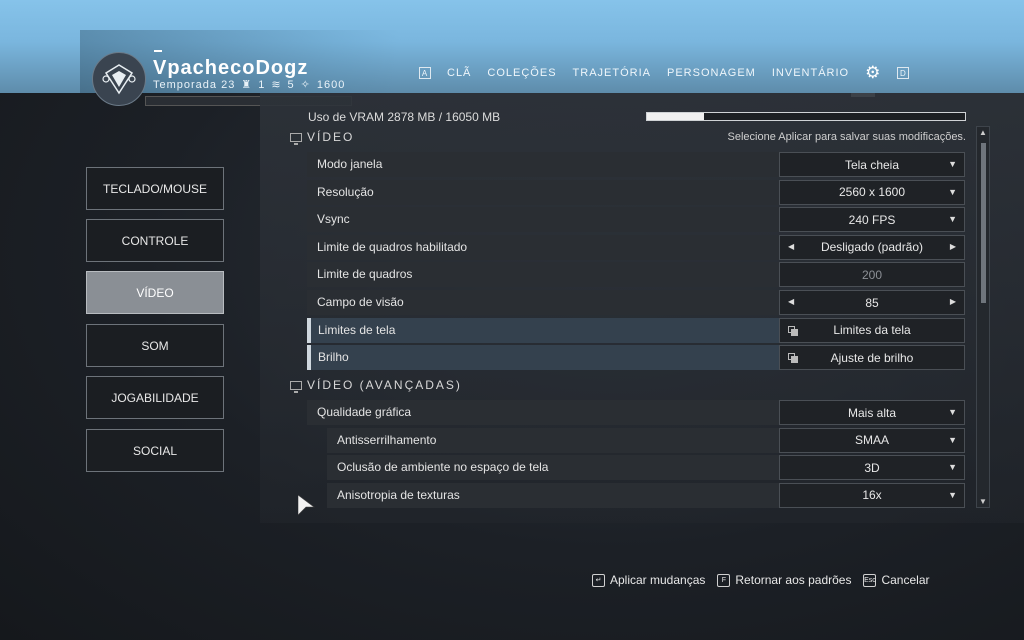 This screenshot has width=1024, height=640. What do you see at coordinates (810, 73) in the screenshot?
I see `nav-item-inventory: INVENTÁRIO` at bounding box center [810, 73].